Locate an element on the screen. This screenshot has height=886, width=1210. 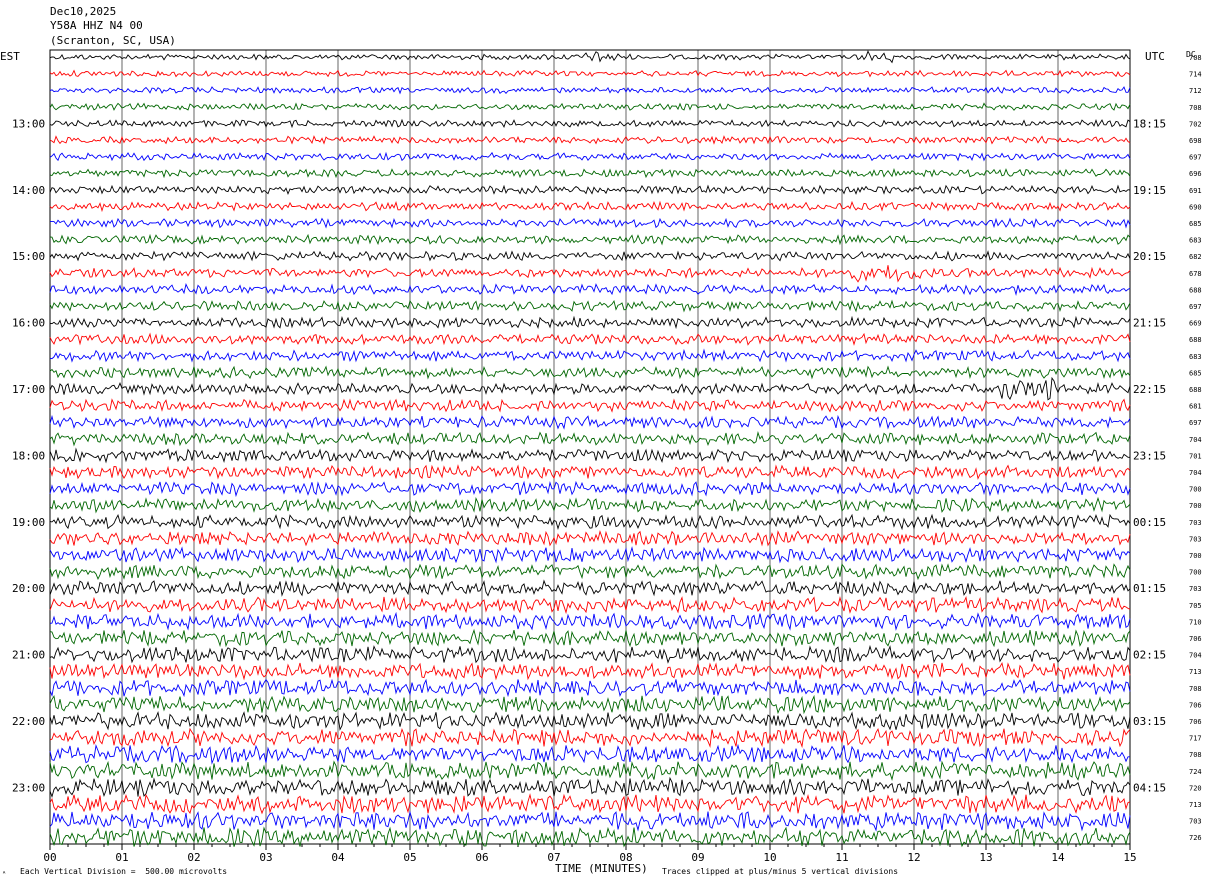
left-time-label: 21:00 is located at coordinates (28, 655).